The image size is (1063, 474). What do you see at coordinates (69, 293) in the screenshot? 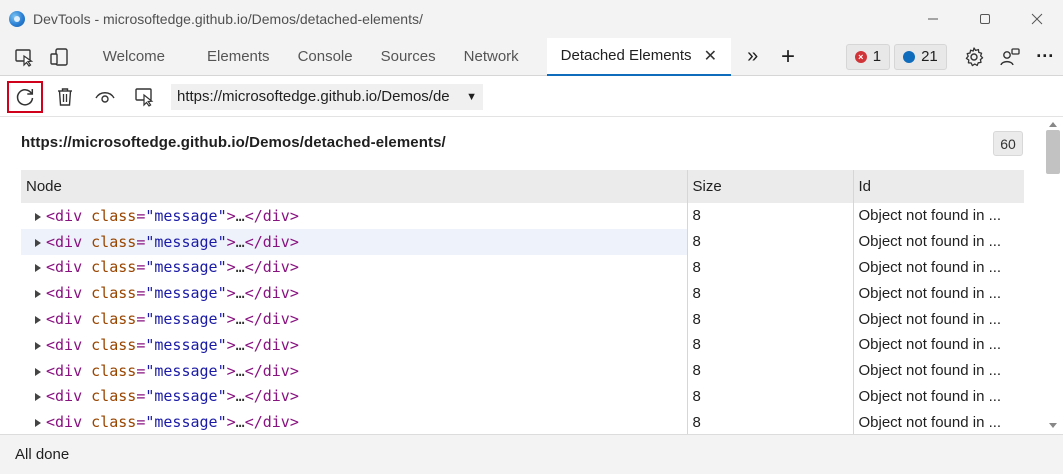
I see `tag-name: div` at bounding box center [69, 293].